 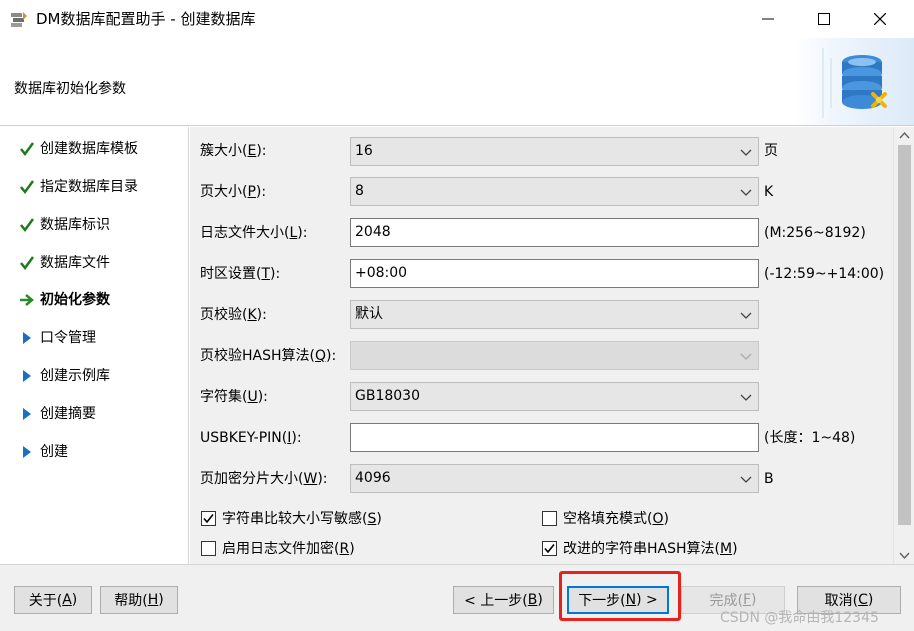 I want to click on timezone-range: (-12:59~+14:00), so click(x=824, y=274).